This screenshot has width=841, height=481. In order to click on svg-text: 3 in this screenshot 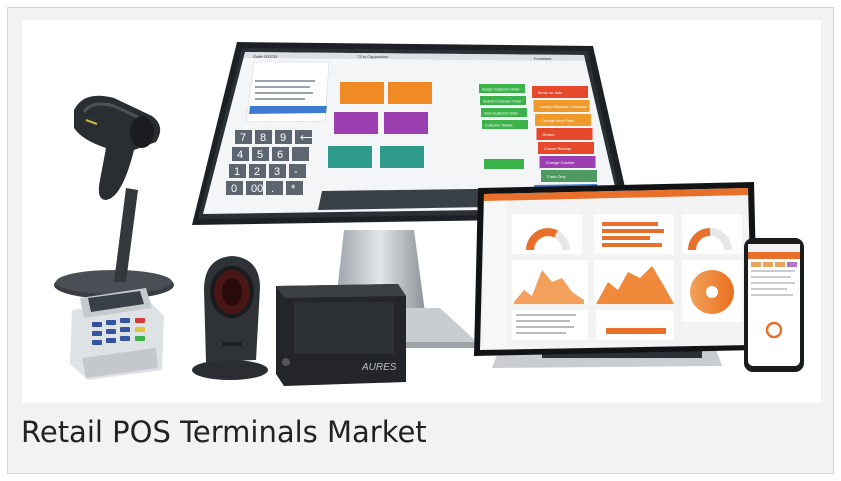, I will do `click(277, 172)`.